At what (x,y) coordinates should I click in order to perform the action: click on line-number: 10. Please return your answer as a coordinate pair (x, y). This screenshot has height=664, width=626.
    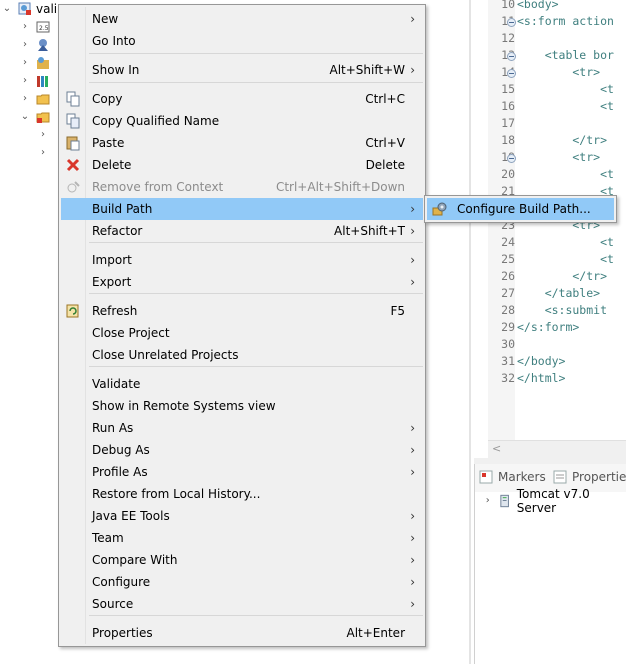
    Looking at the image, I should click on (508, 5).